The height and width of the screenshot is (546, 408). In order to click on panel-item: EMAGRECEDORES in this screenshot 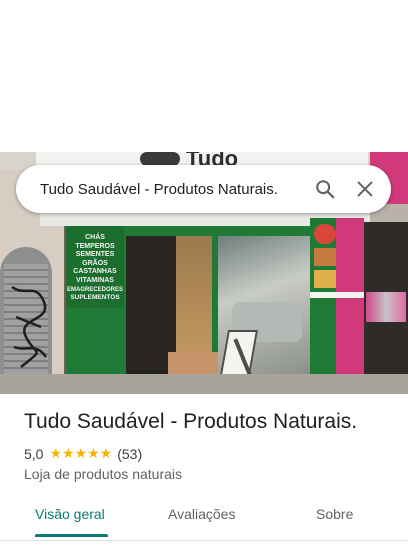, I will do `click(94, 289)`.